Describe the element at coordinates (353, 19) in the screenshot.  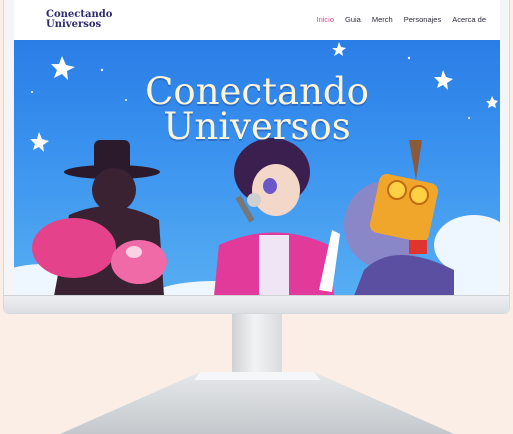
I see `nav-guia: Guia` at that location.